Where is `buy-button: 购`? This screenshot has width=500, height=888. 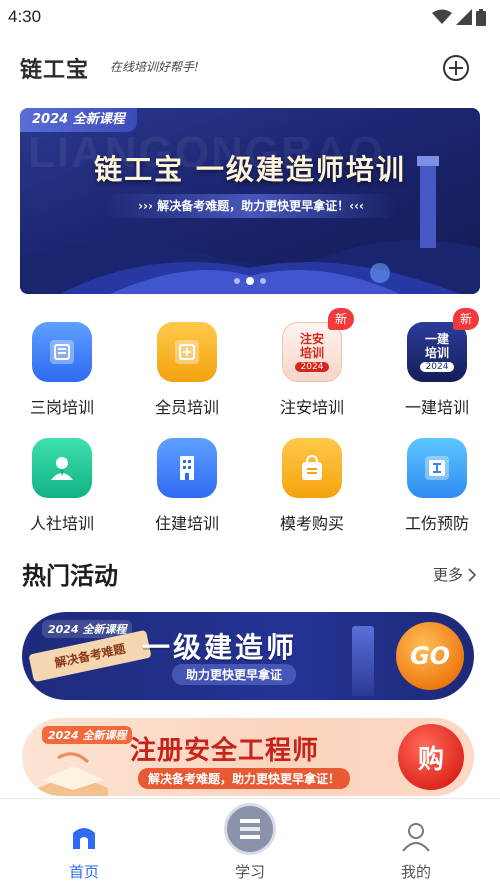 buy-button: 购 is located at coordinates (431, 757).